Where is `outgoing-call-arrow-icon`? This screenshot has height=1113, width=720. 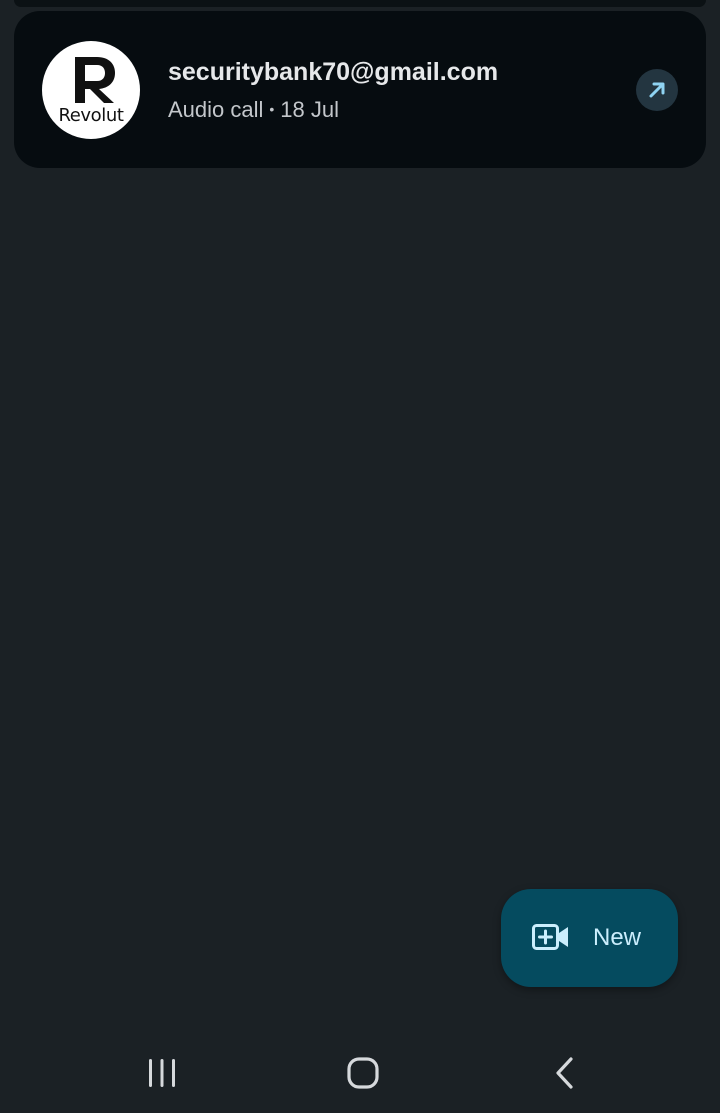
outgoing-call-arrow-icon is located at coordinates (657, 90).